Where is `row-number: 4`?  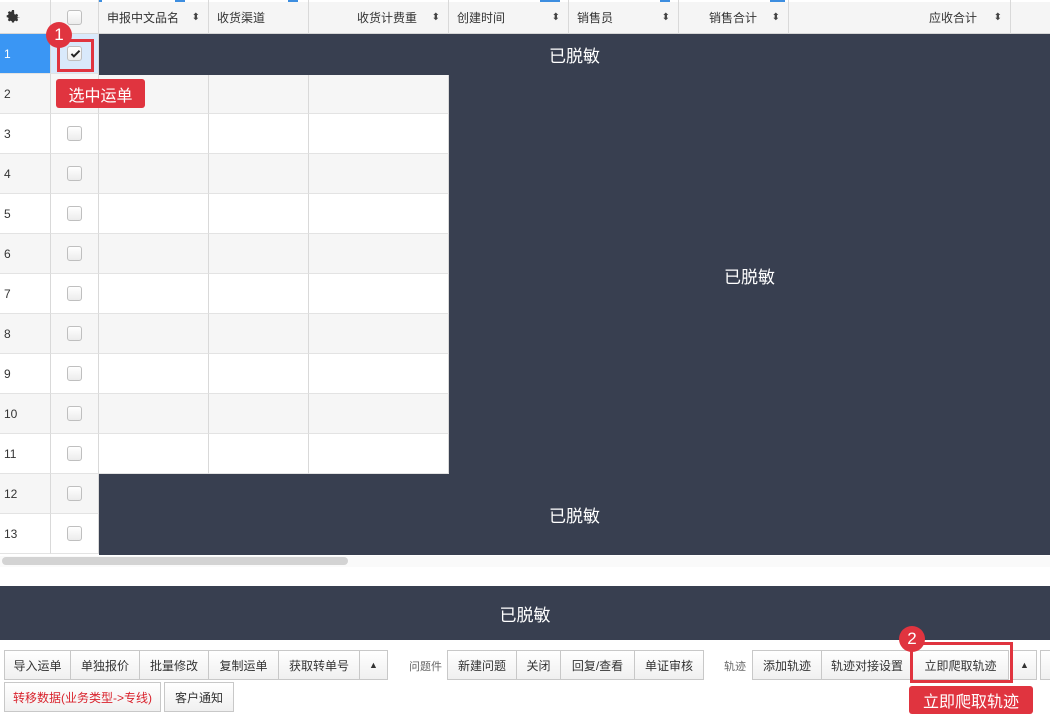 row-number: 4 is located at coordinates (25, 174).